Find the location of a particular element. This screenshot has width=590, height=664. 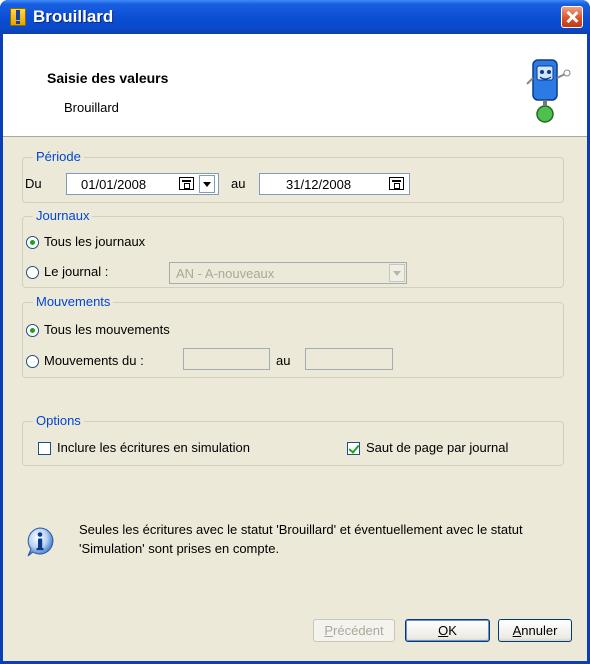

exclamation-icon is located at coordinates (18, 17).